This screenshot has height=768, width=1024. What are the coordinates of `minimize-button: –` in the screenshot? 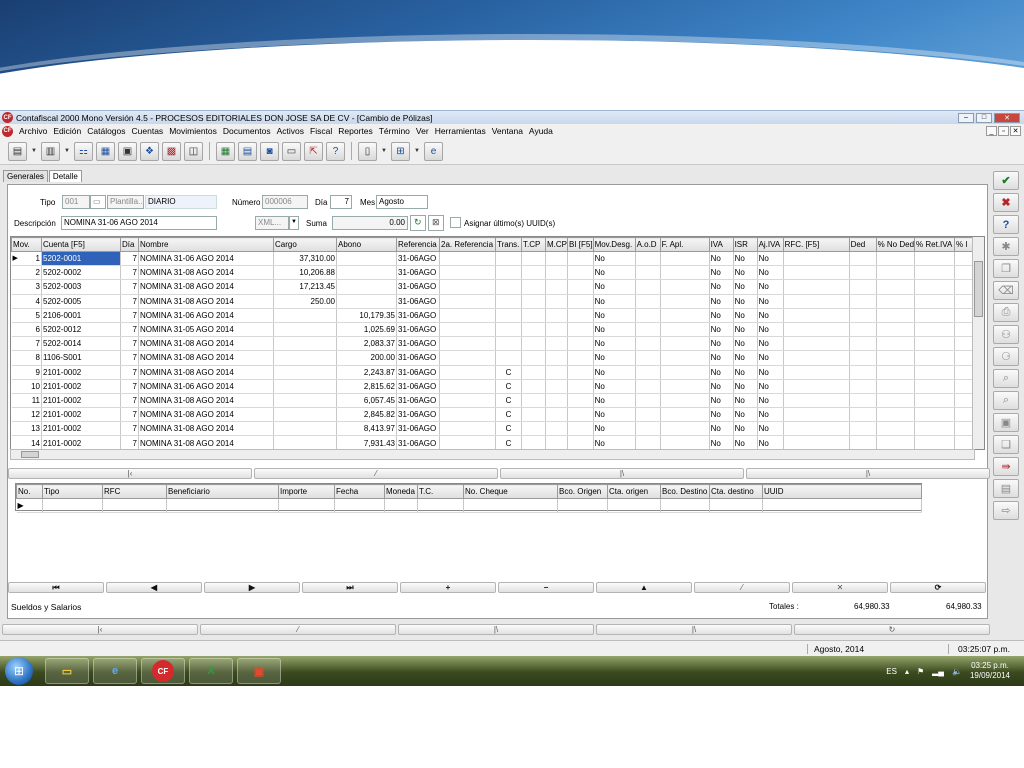 It's located at (966, 117).